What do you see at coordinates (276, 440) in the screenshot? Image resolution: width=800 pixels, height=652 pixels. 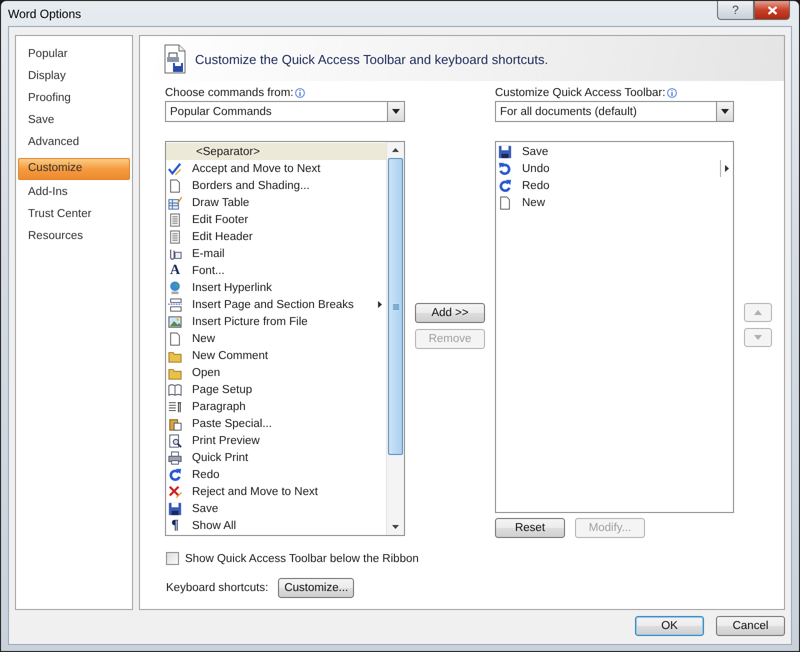 I see `command-item: Print Preview` at bounding box center [276, 440].